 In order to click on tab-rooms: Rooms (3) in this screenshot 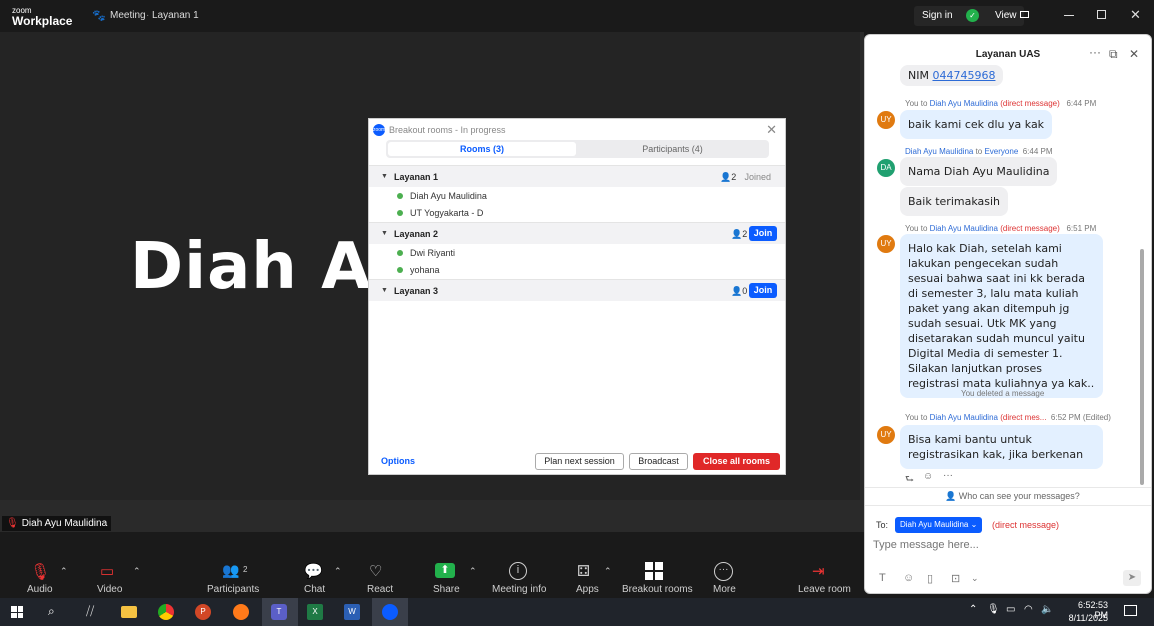, I will do `click(482, 149)`.